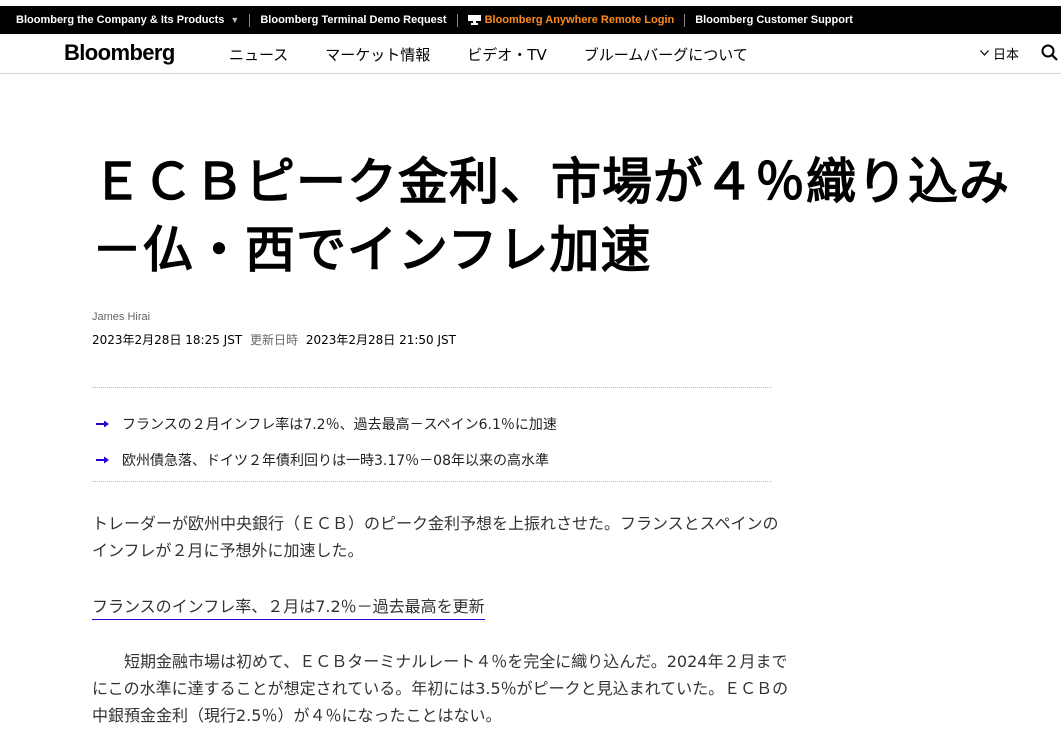 This screenshot has height=732, width=1061. I want to click on bullet-text: 欧州債急落、ドイツ２年債利回りは一時3.17％－08年以来の高水準, so click(335, 461).